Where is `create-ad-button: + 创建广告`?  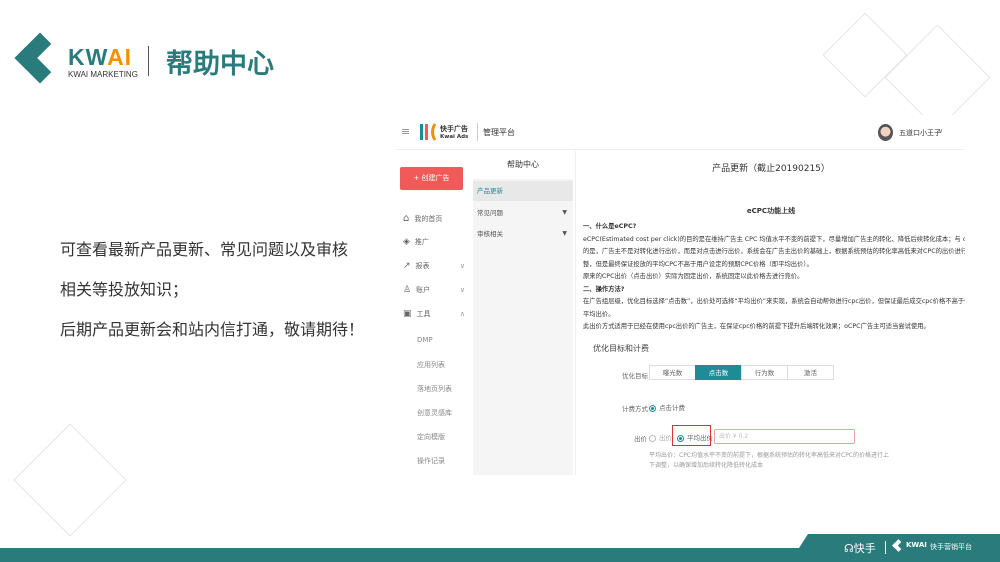
create-ad-button: + 创建广告 is located at coordinates (431, 178).